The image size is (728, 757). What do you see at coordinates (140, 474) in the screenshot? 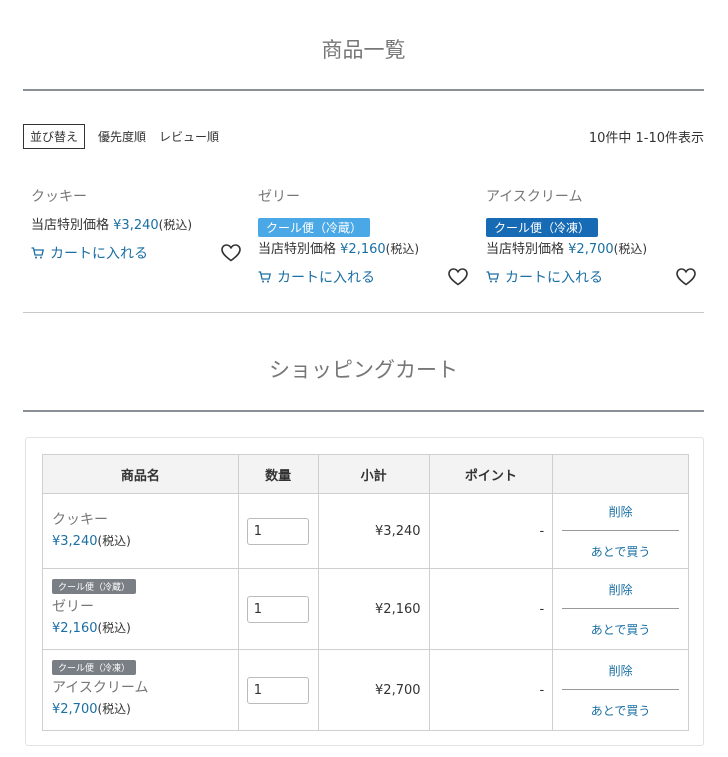
I see `header-product-name: 商品名` at bounding box center [140, 474].